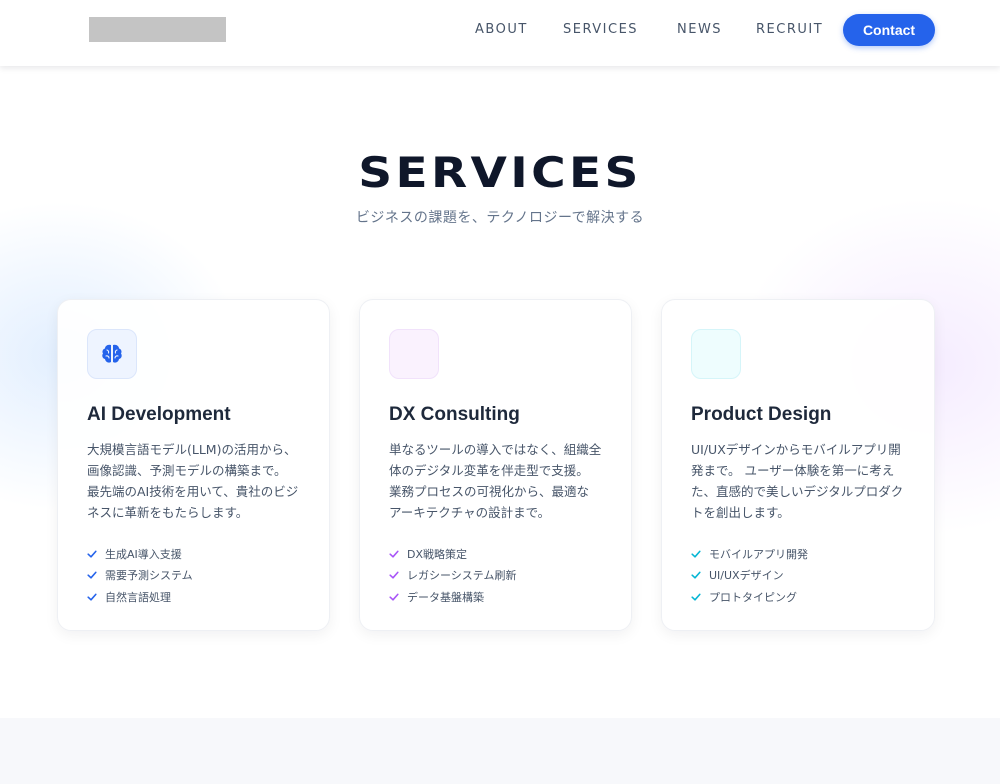 This screenshot has height=784, width=1000. Describe the element at coordinates (445, 597) in the screenshot. I see `feature-label: データ基盤構築` at that location.